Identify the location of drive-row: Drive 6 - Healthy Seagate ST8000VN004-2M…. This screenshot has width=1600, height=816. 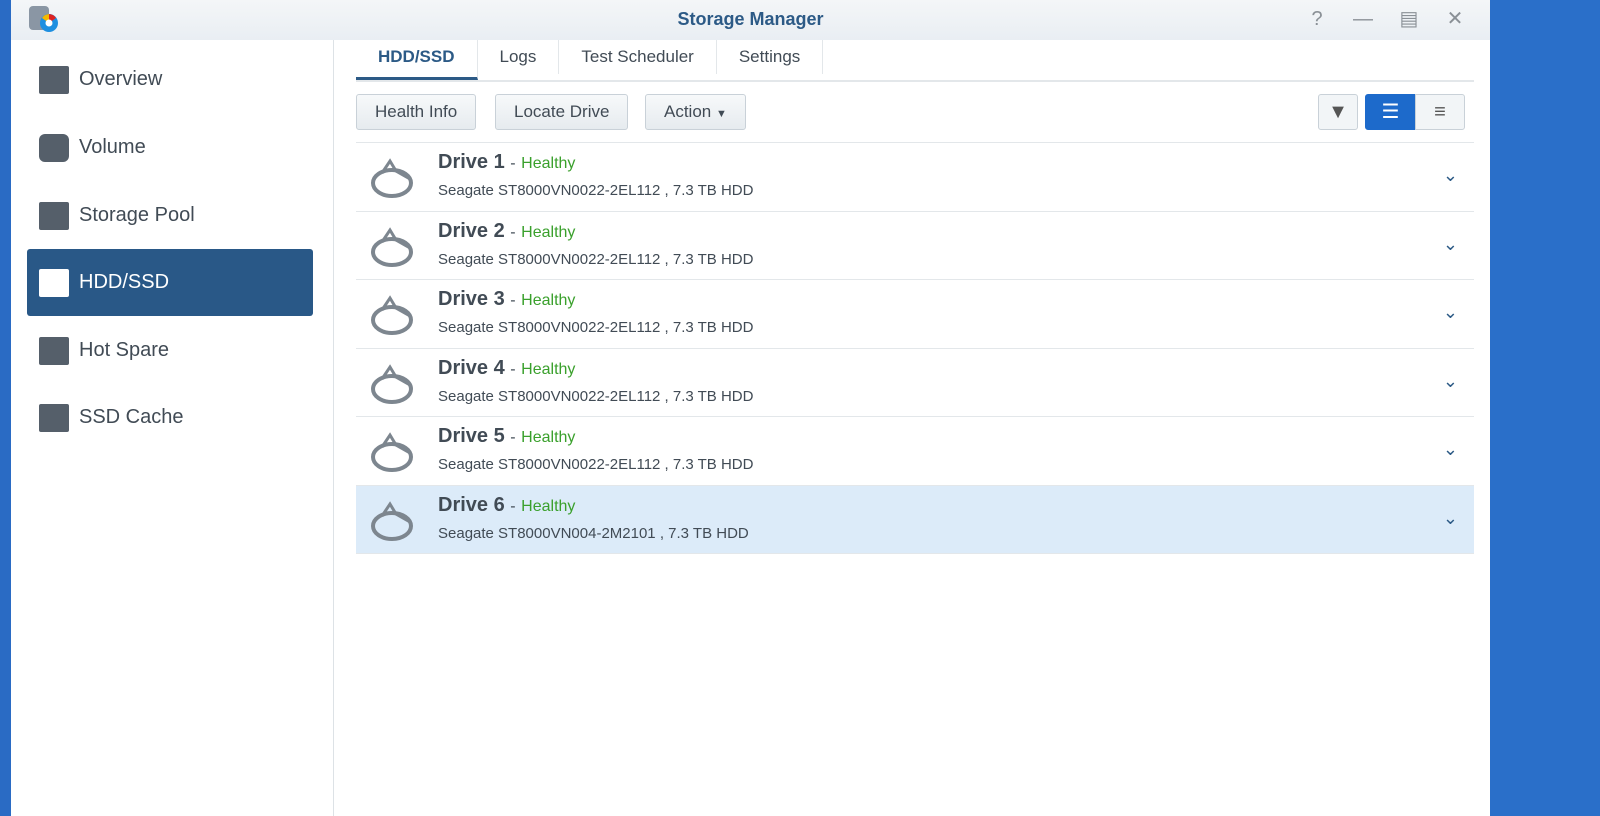
(915, 519).